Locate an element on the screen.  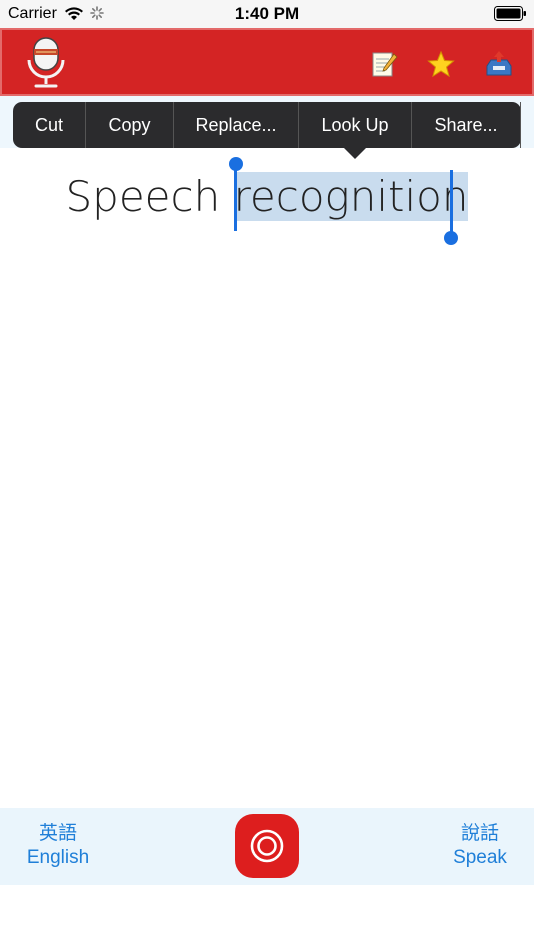
speak-button: 說話 Speak is located at coordinates (480, 846).